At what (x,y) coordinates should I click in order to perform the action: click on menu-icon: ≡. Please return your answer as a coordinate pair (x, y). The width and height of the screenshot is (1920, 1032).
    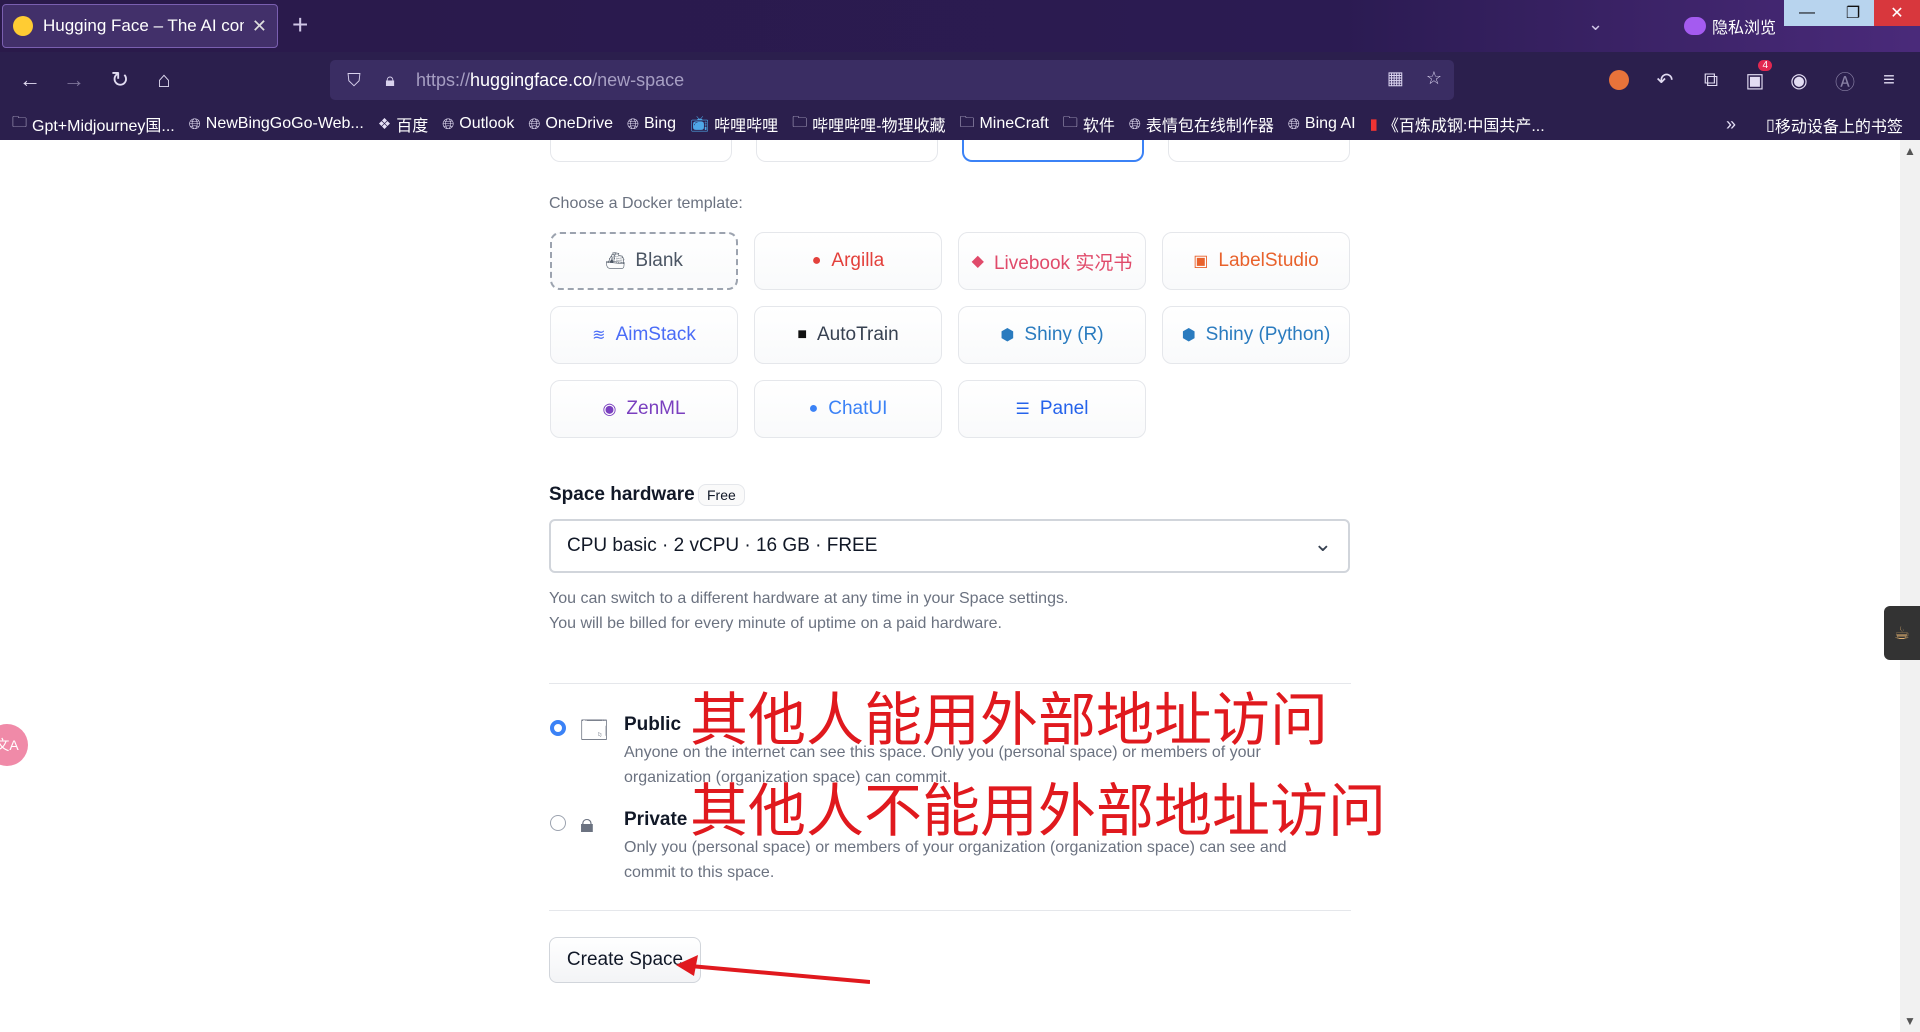
    Looking at the image, I should click on (1889, 80).